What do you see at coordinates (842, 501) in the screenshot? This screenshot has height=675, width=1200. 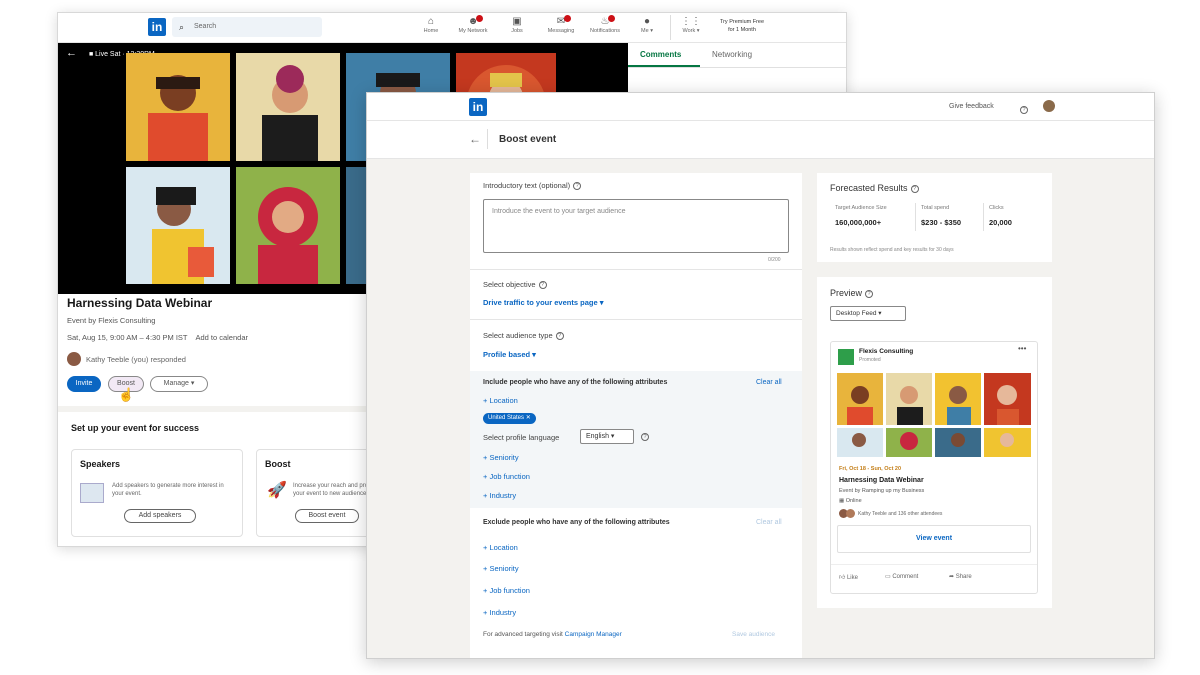 I see `calendar-icon: ▦` at bounding box center [842, 501].